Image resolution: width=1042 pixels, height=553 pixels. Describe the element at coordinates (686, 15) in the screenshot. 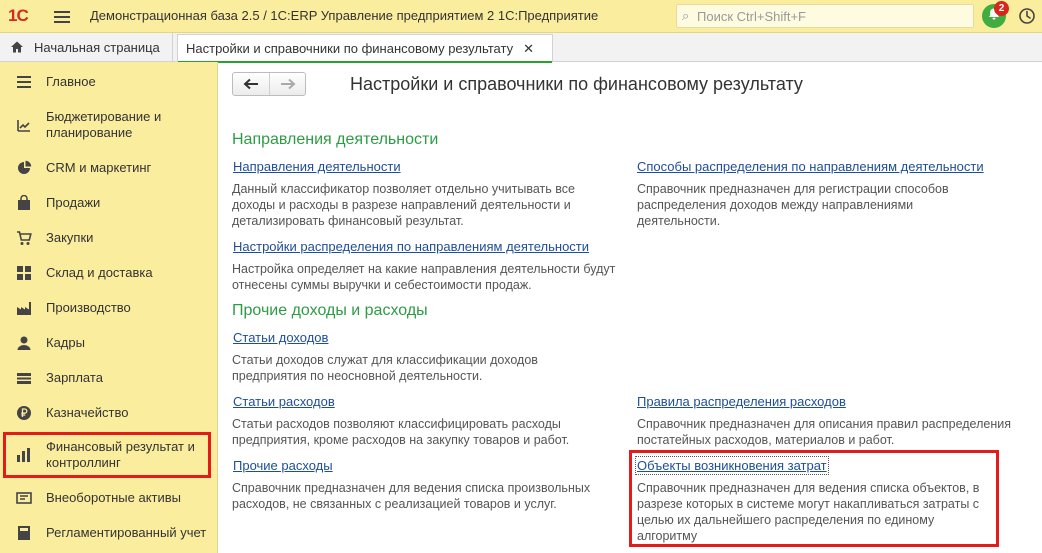

I see `search-icon: ⌕` at that location.